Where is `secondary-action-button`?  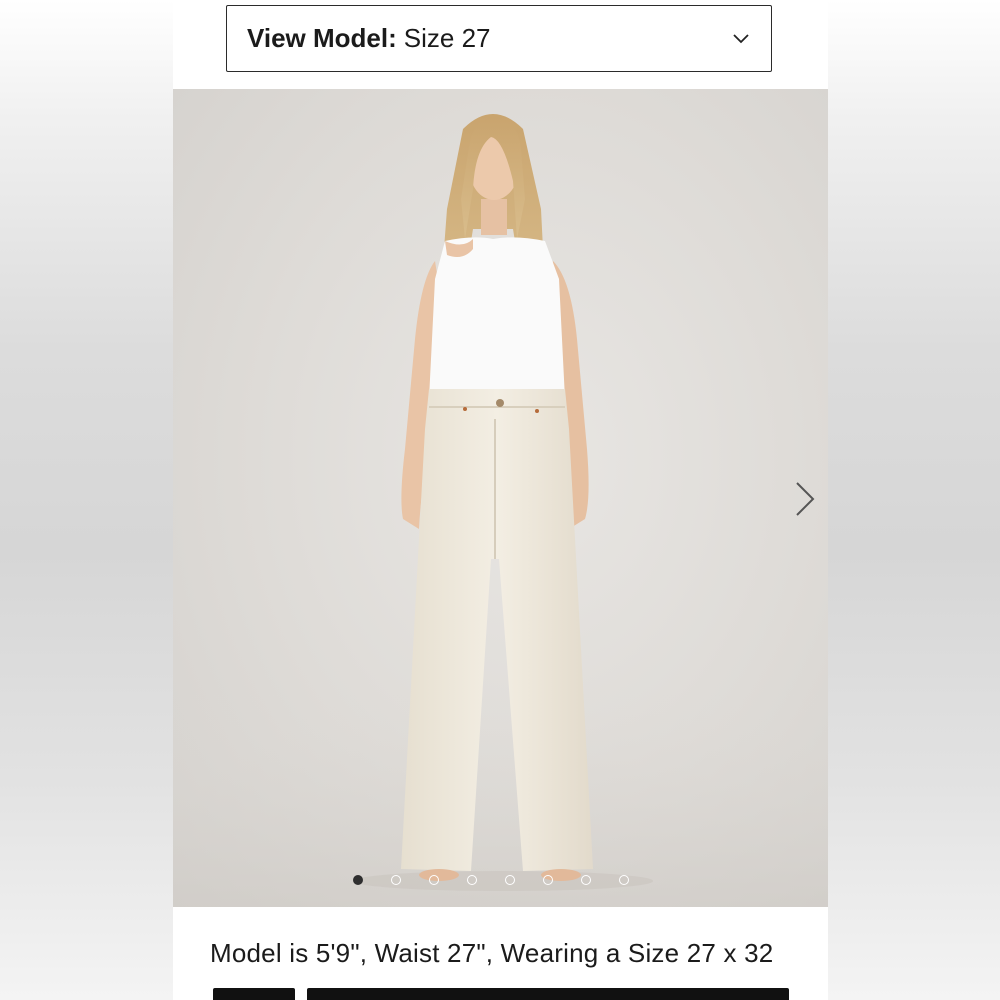 secondary-action-button is located at coordinates (254, 994).